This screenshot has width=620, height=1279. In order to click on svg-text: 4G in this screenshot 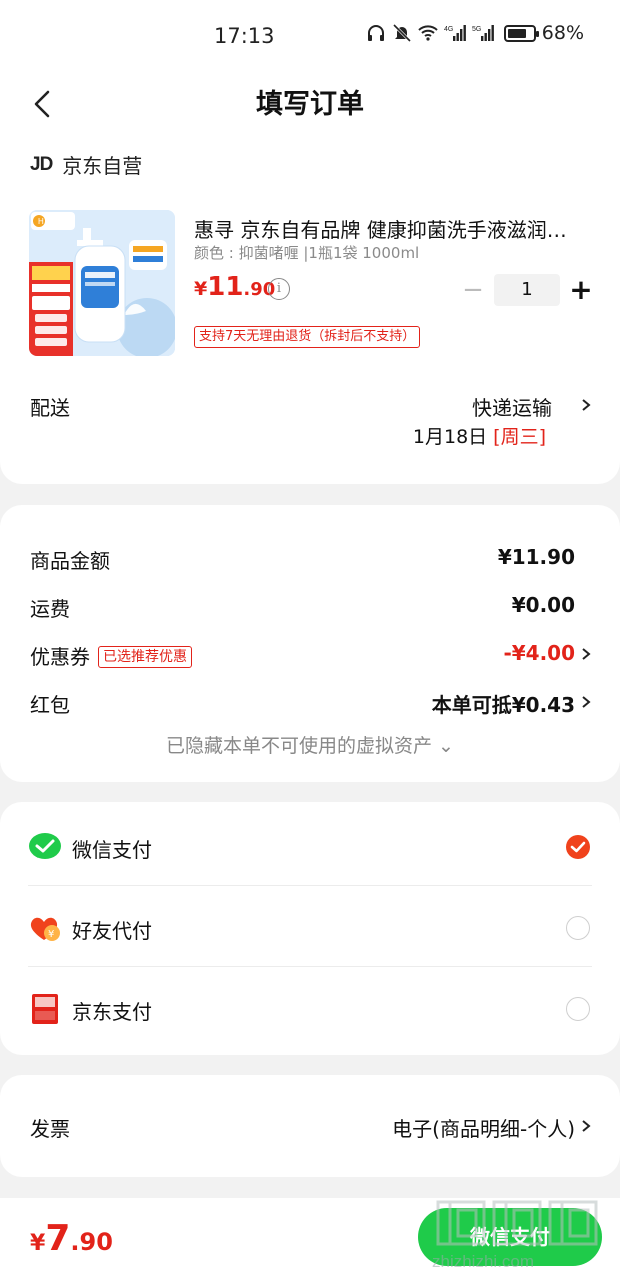, I will do `click(448, 29)`.